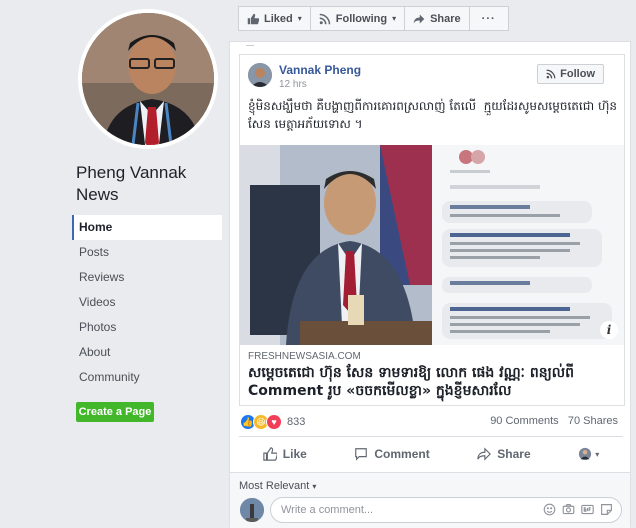 This screenshot has height=528, width=636. I want to click on share-button: Share, so click(504, 454).